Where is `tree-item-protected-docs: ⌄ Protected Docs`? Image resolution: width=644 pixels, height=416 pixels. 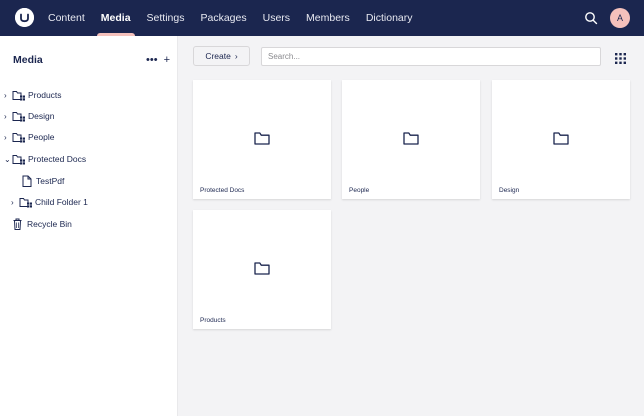
tree-item-protected-docs: ⌄ Protected Docs is located at coordinates (45, 159).